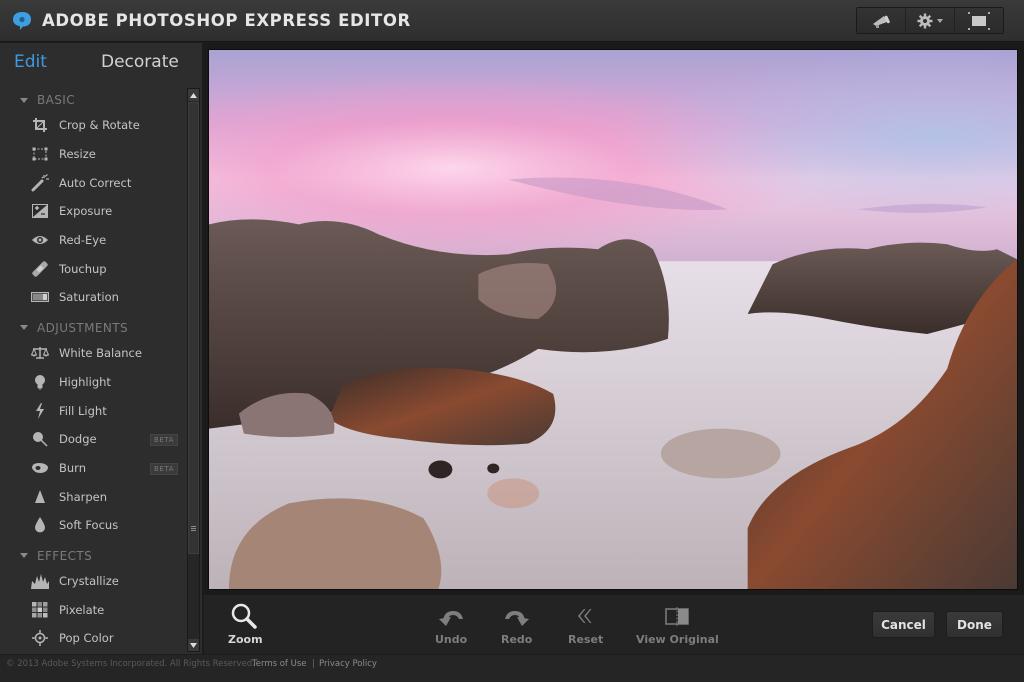  I want to click on tool-label: Dodge, so click(78, 439).